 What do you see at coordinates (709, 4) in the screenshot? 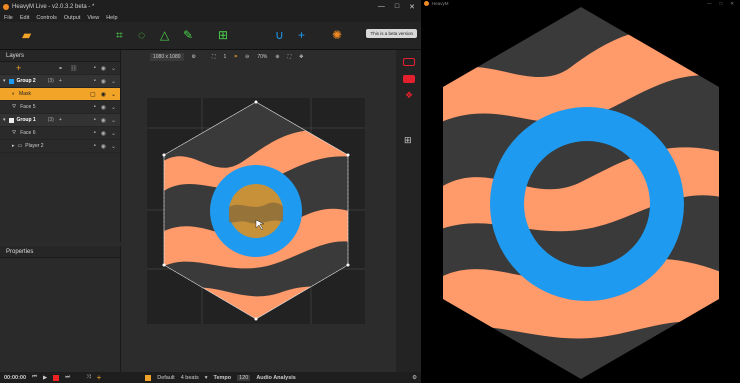
I see `output-minimize-button: —` at bounding box center [709, 4].